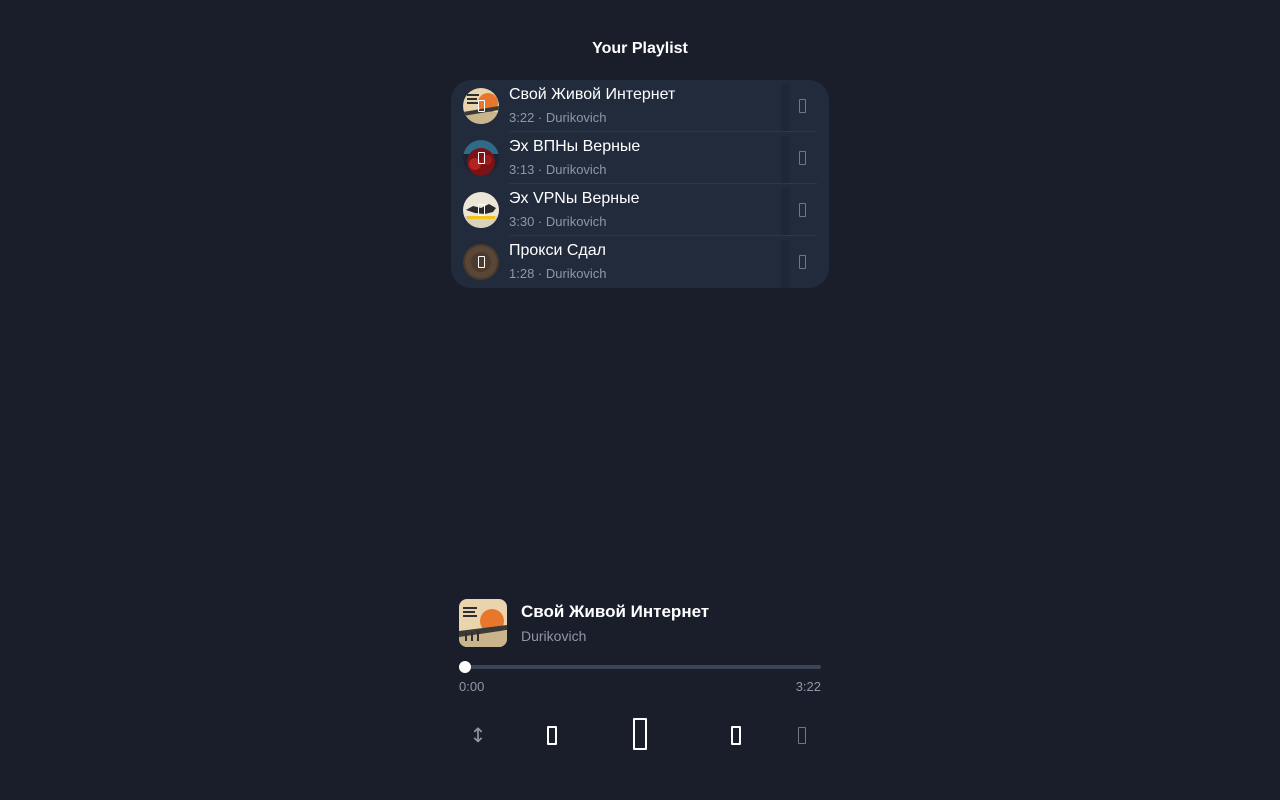 The width and height of the screenshot is (1280, 800). I want to click on track-title: Эх VPNы Верные, so click(574, 198).